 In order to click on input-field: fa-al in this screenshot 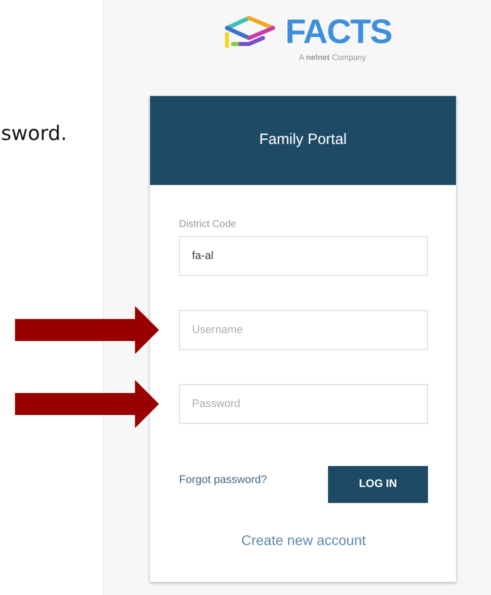, I will do `click(303, 256)`.